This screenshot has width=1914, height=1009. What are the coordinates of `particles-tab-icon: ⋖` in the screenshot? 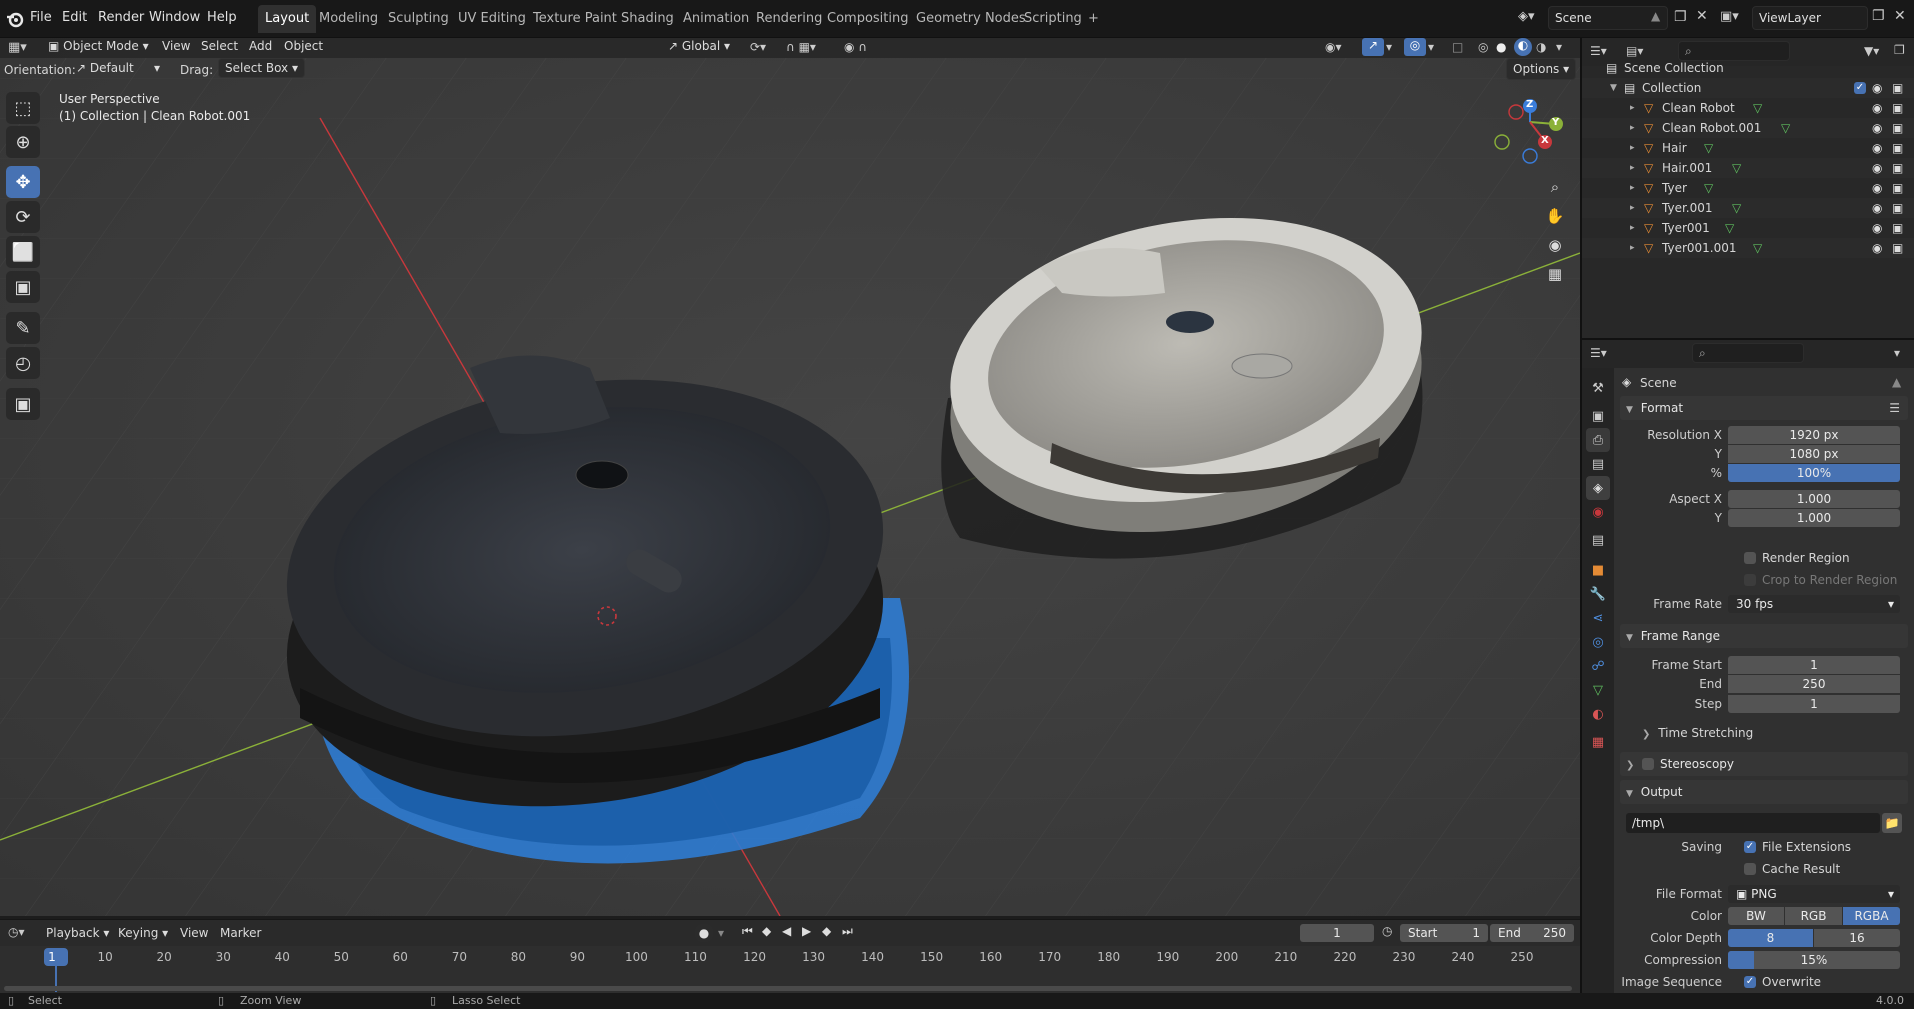 It's located at (1598, 618).